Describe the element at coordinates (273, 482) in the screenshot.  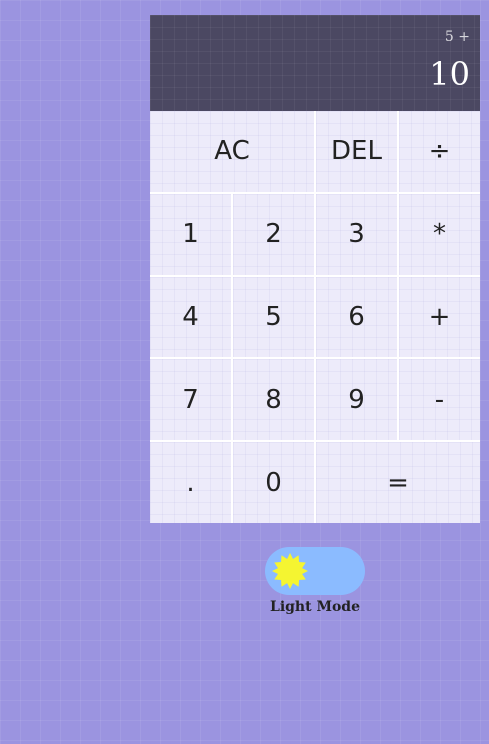
I see `digit-0-button: 0` at that location.